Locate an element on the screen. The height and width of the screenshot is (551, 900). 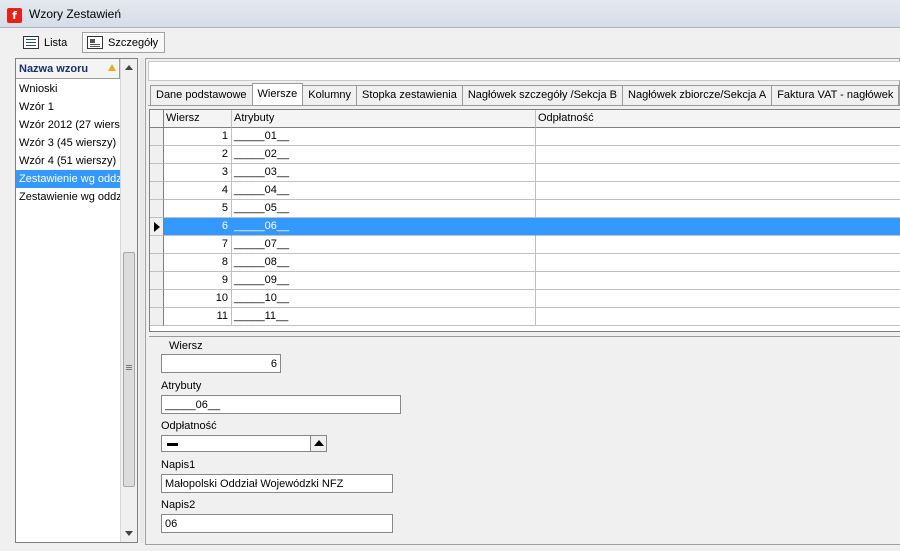
napis1-label: Napis1 is located at coordinates (178, 465).